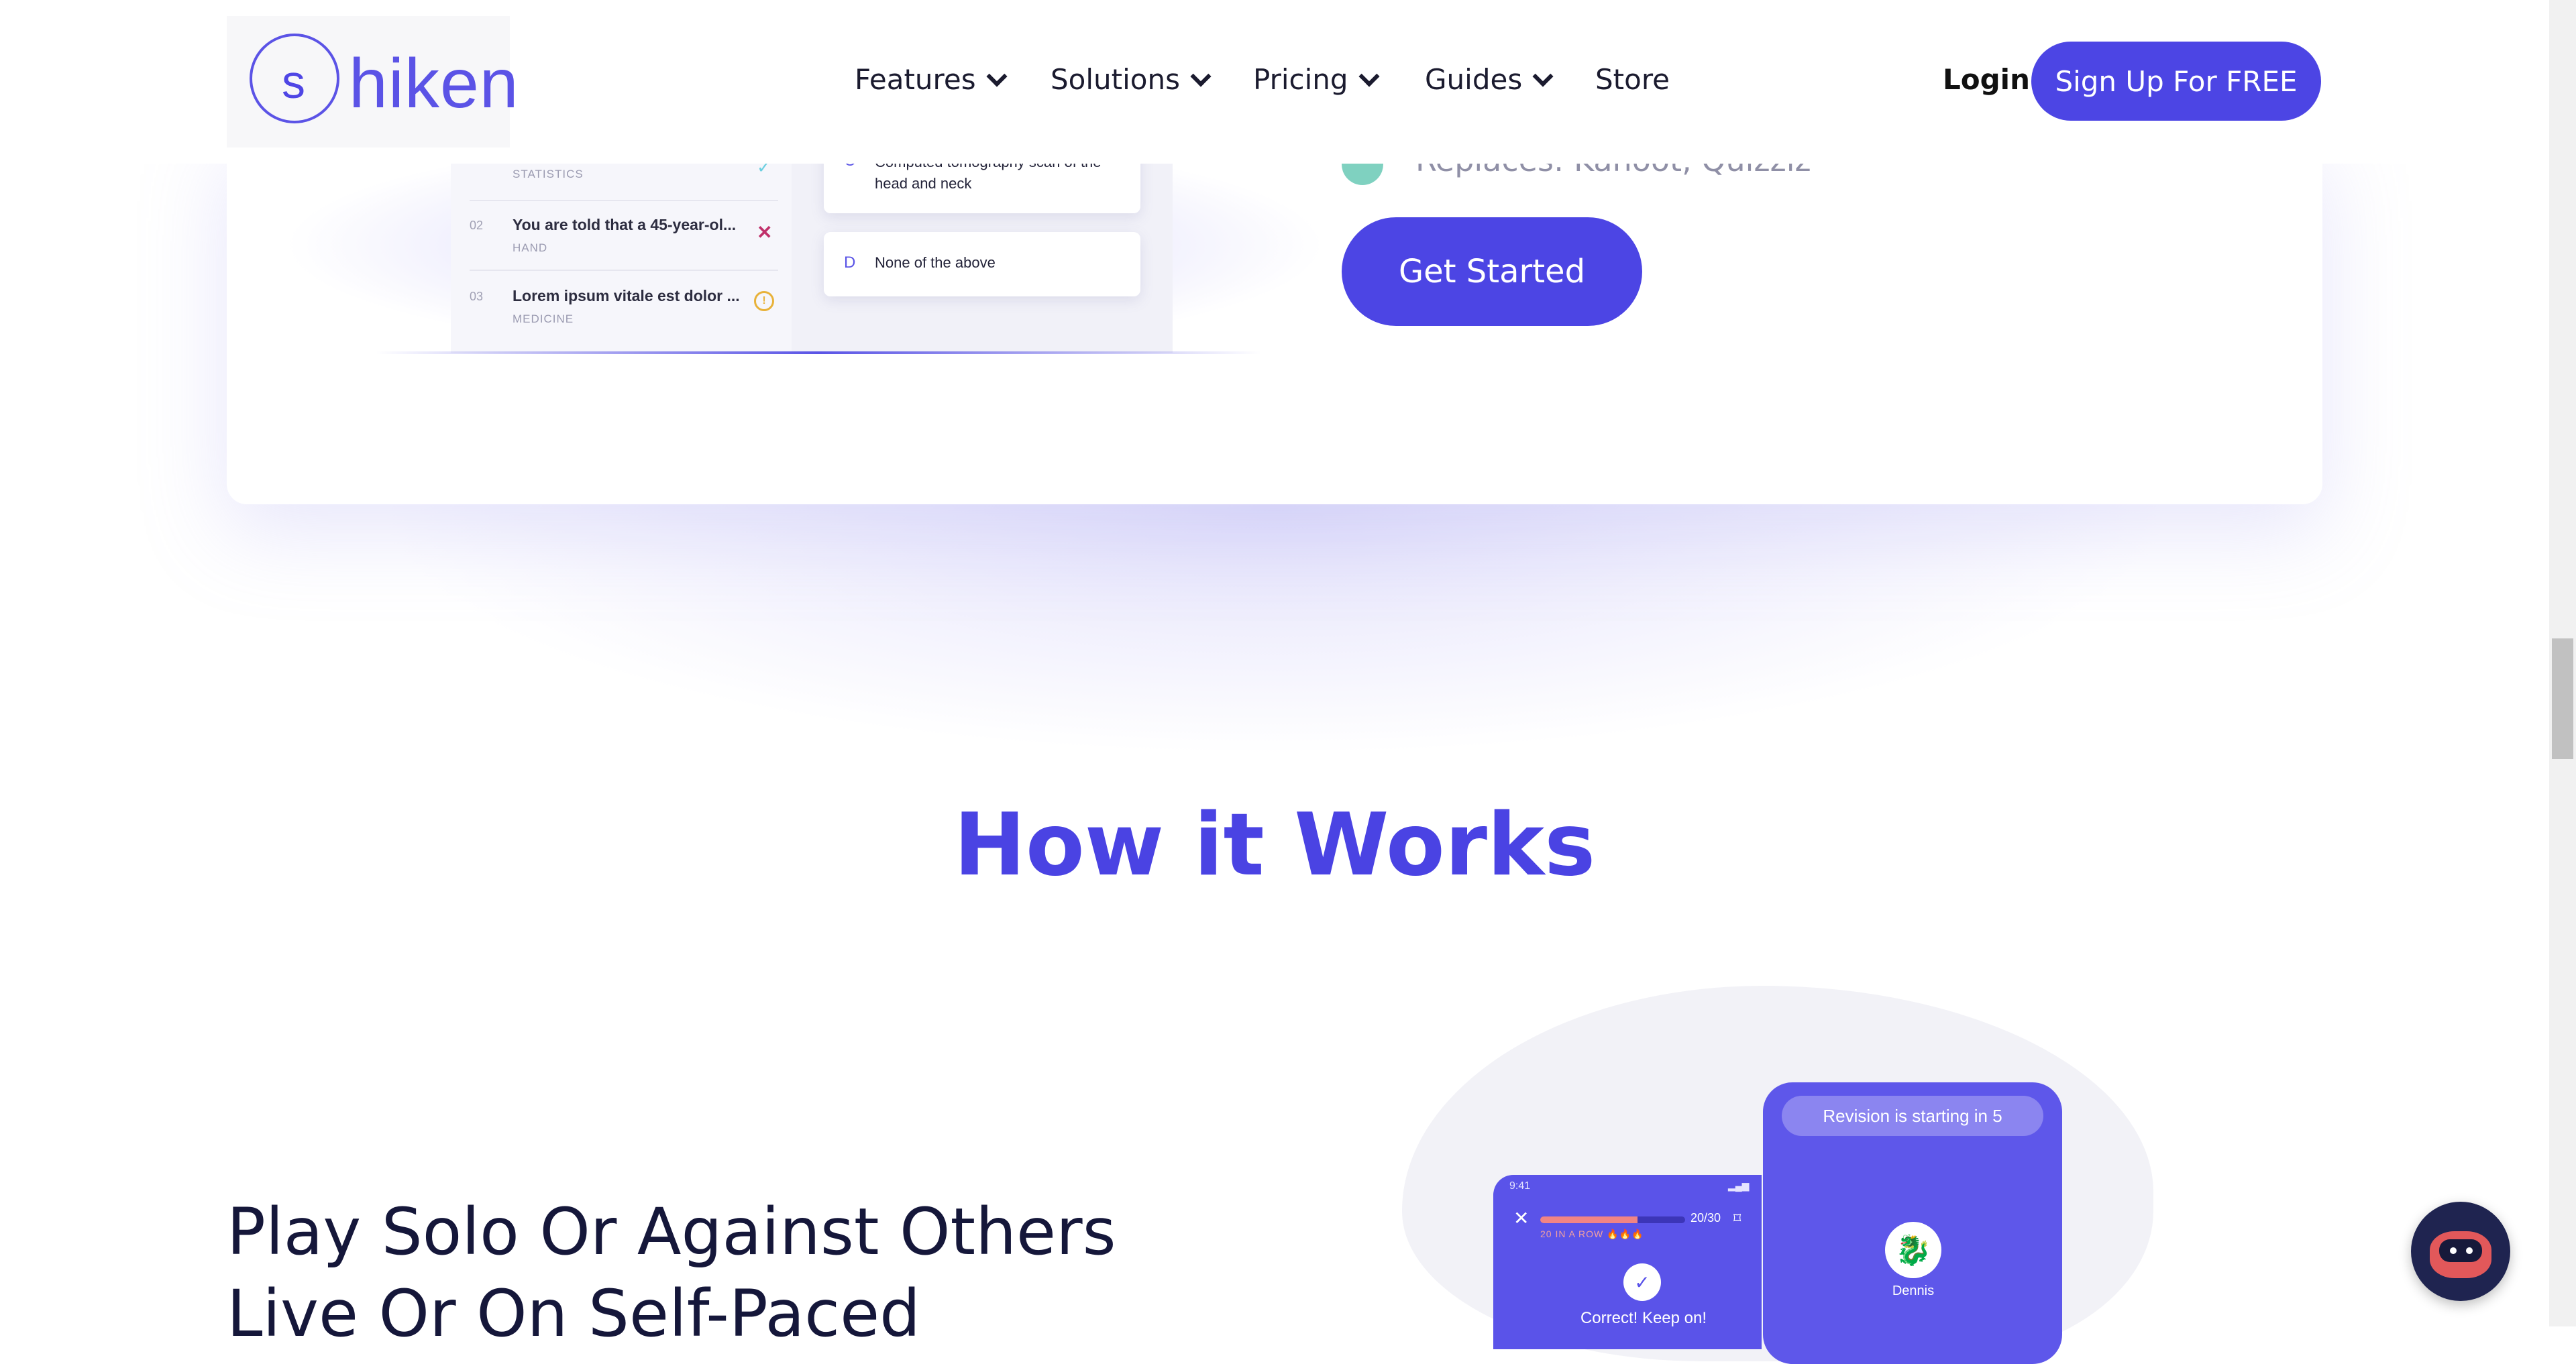 The image size is (2576, 1364). I want to click on question-tag: MEDICINE, so click(543, 318).